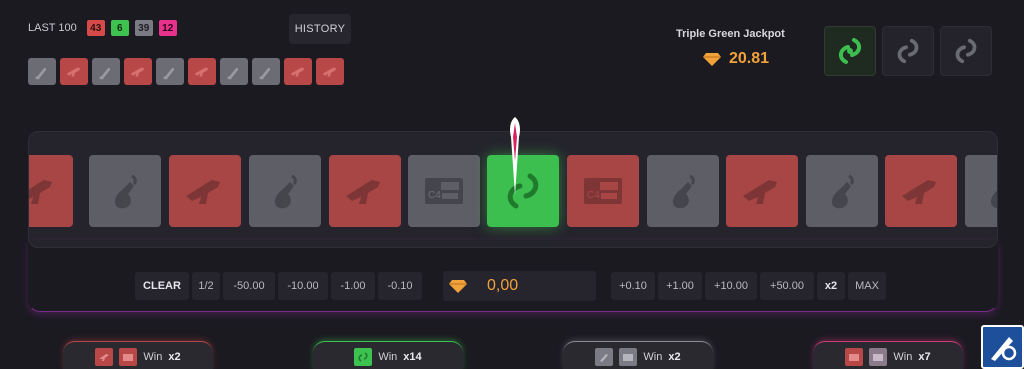 The width and height of the screenshot is (1024, 369). I want to click on last-100-summary: LAST 100 43 6 39 12, so click(102, 28).